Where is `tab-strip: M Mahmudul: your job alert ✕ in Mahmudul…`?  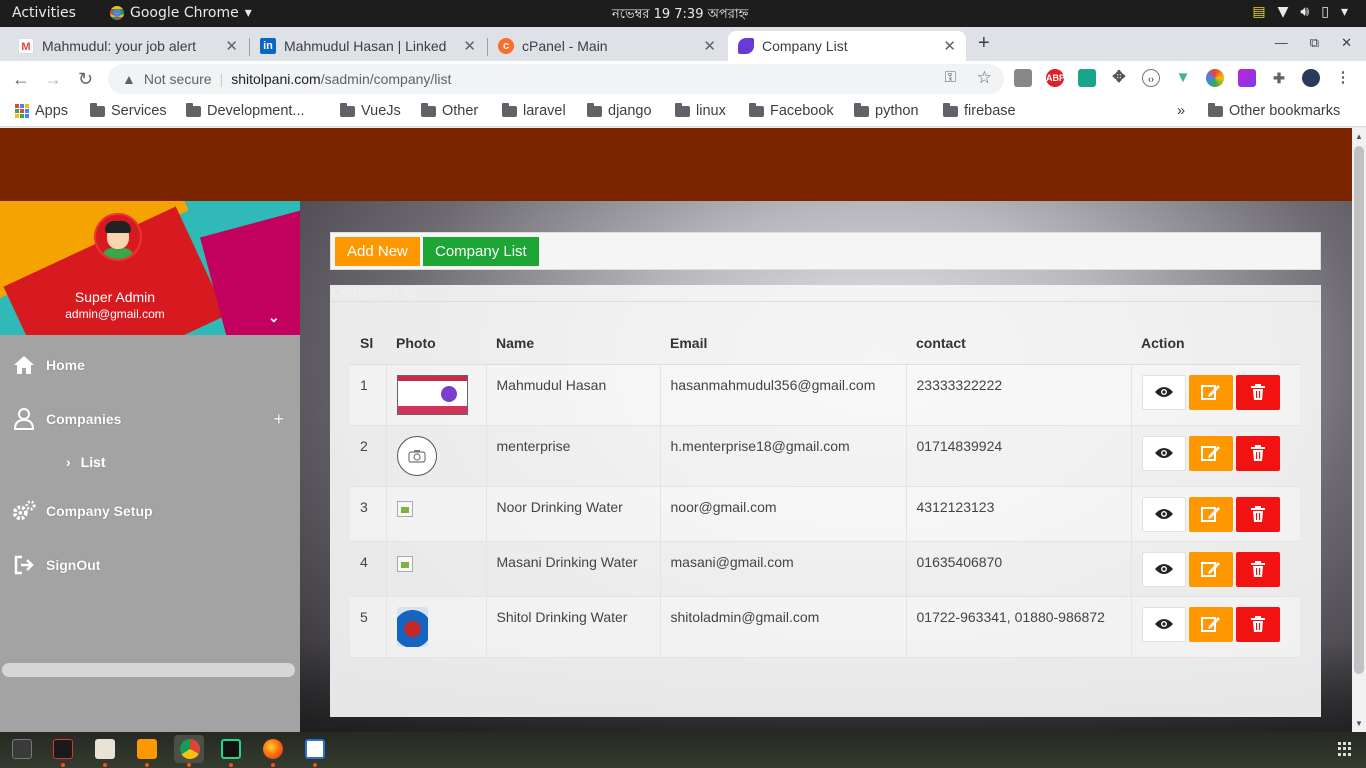 tab-strip: M Mahmudul: your job alert ✕ in Mahmudul… is located at coordinates (683, 44).